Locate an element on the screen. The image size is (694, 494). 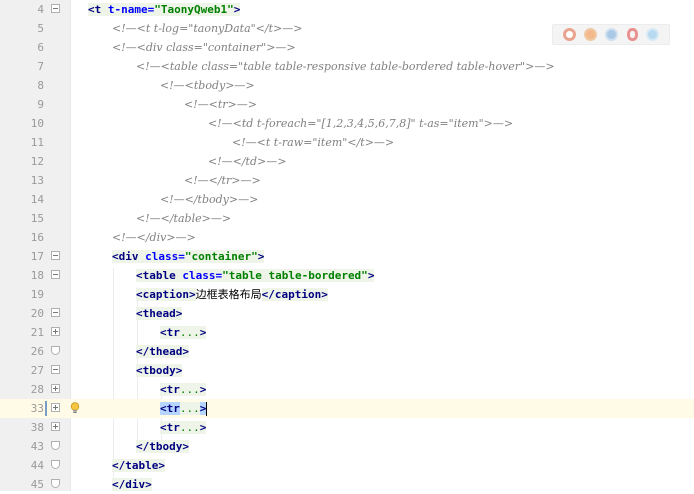
tag-open: <tbody> is located at coordinates (159, 370).